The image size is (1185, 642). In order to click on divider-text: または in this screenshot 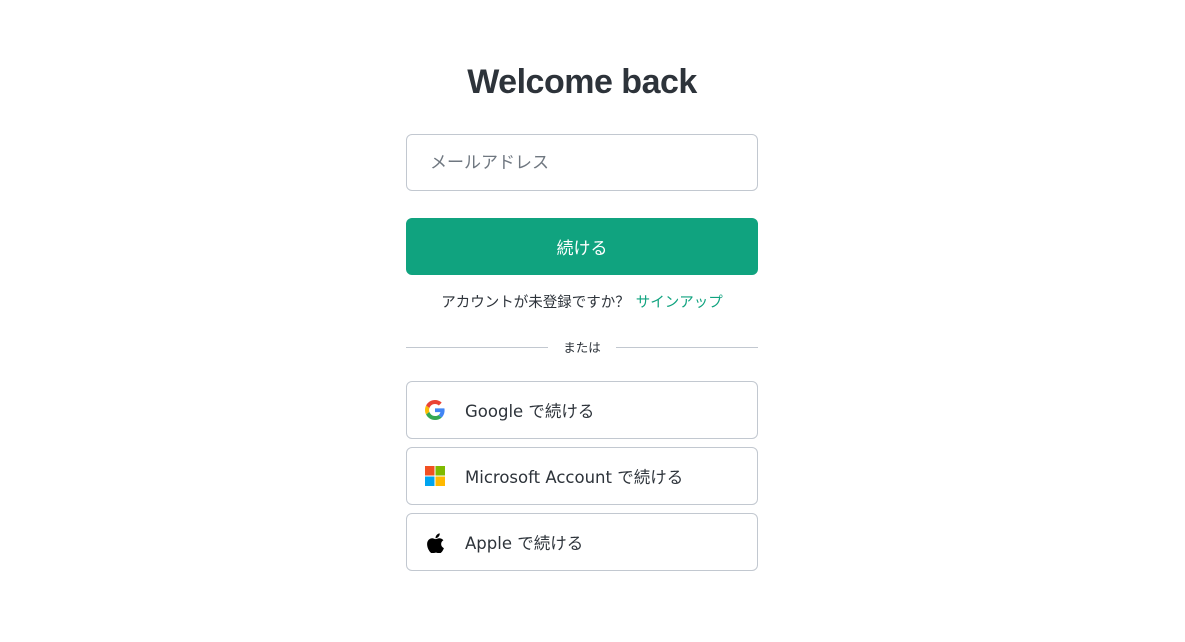, I will do `click(582, 347)`.